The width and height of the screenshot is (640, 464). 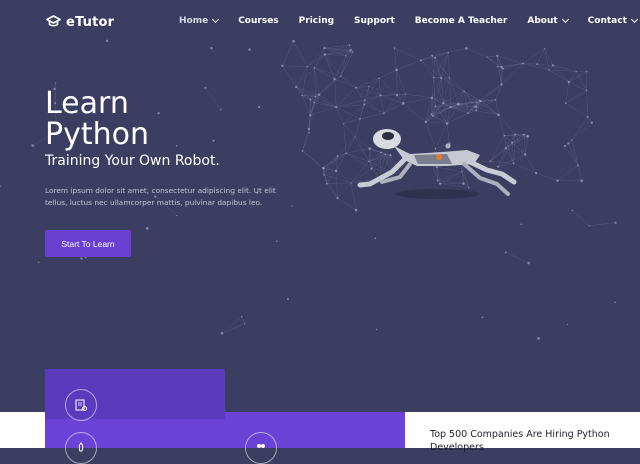 I want to click on robot-dog-illustration, so click(x=437, y=169).